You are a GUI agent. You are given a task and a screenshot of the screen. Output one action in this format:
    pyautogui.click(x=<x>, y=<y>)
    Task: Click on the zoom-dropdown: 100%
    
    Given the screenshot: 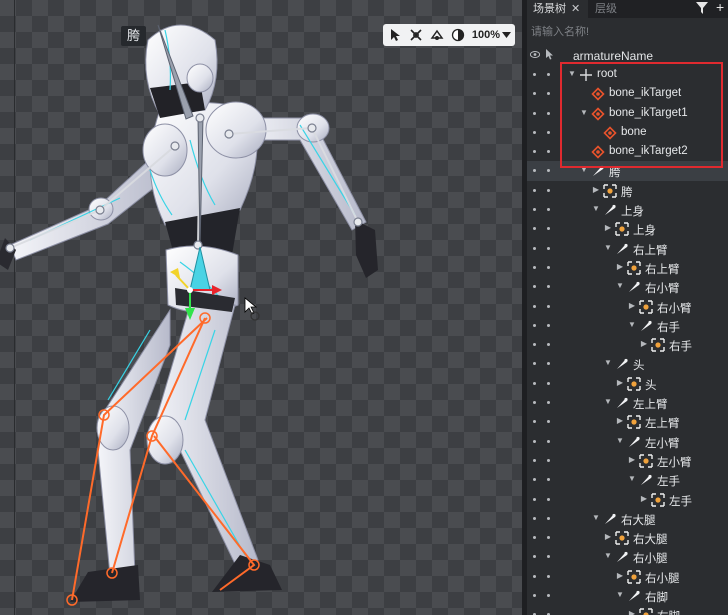 What is the action you would take?
    pyautogui.click(x=492, y=35)
    